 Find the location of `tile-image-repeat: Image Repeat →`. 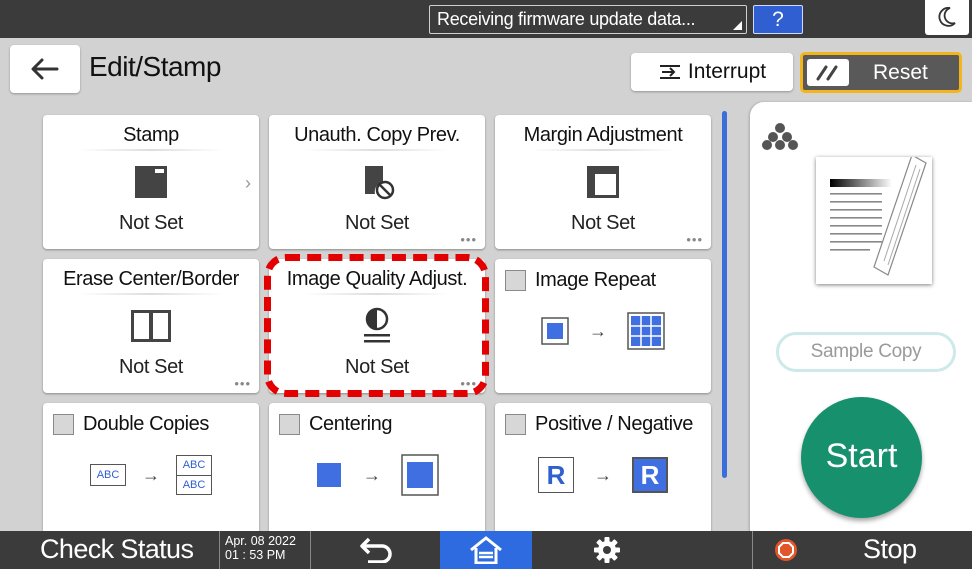

tile-image-repeat: Image Repeat → is located at coordinates (603, 326).